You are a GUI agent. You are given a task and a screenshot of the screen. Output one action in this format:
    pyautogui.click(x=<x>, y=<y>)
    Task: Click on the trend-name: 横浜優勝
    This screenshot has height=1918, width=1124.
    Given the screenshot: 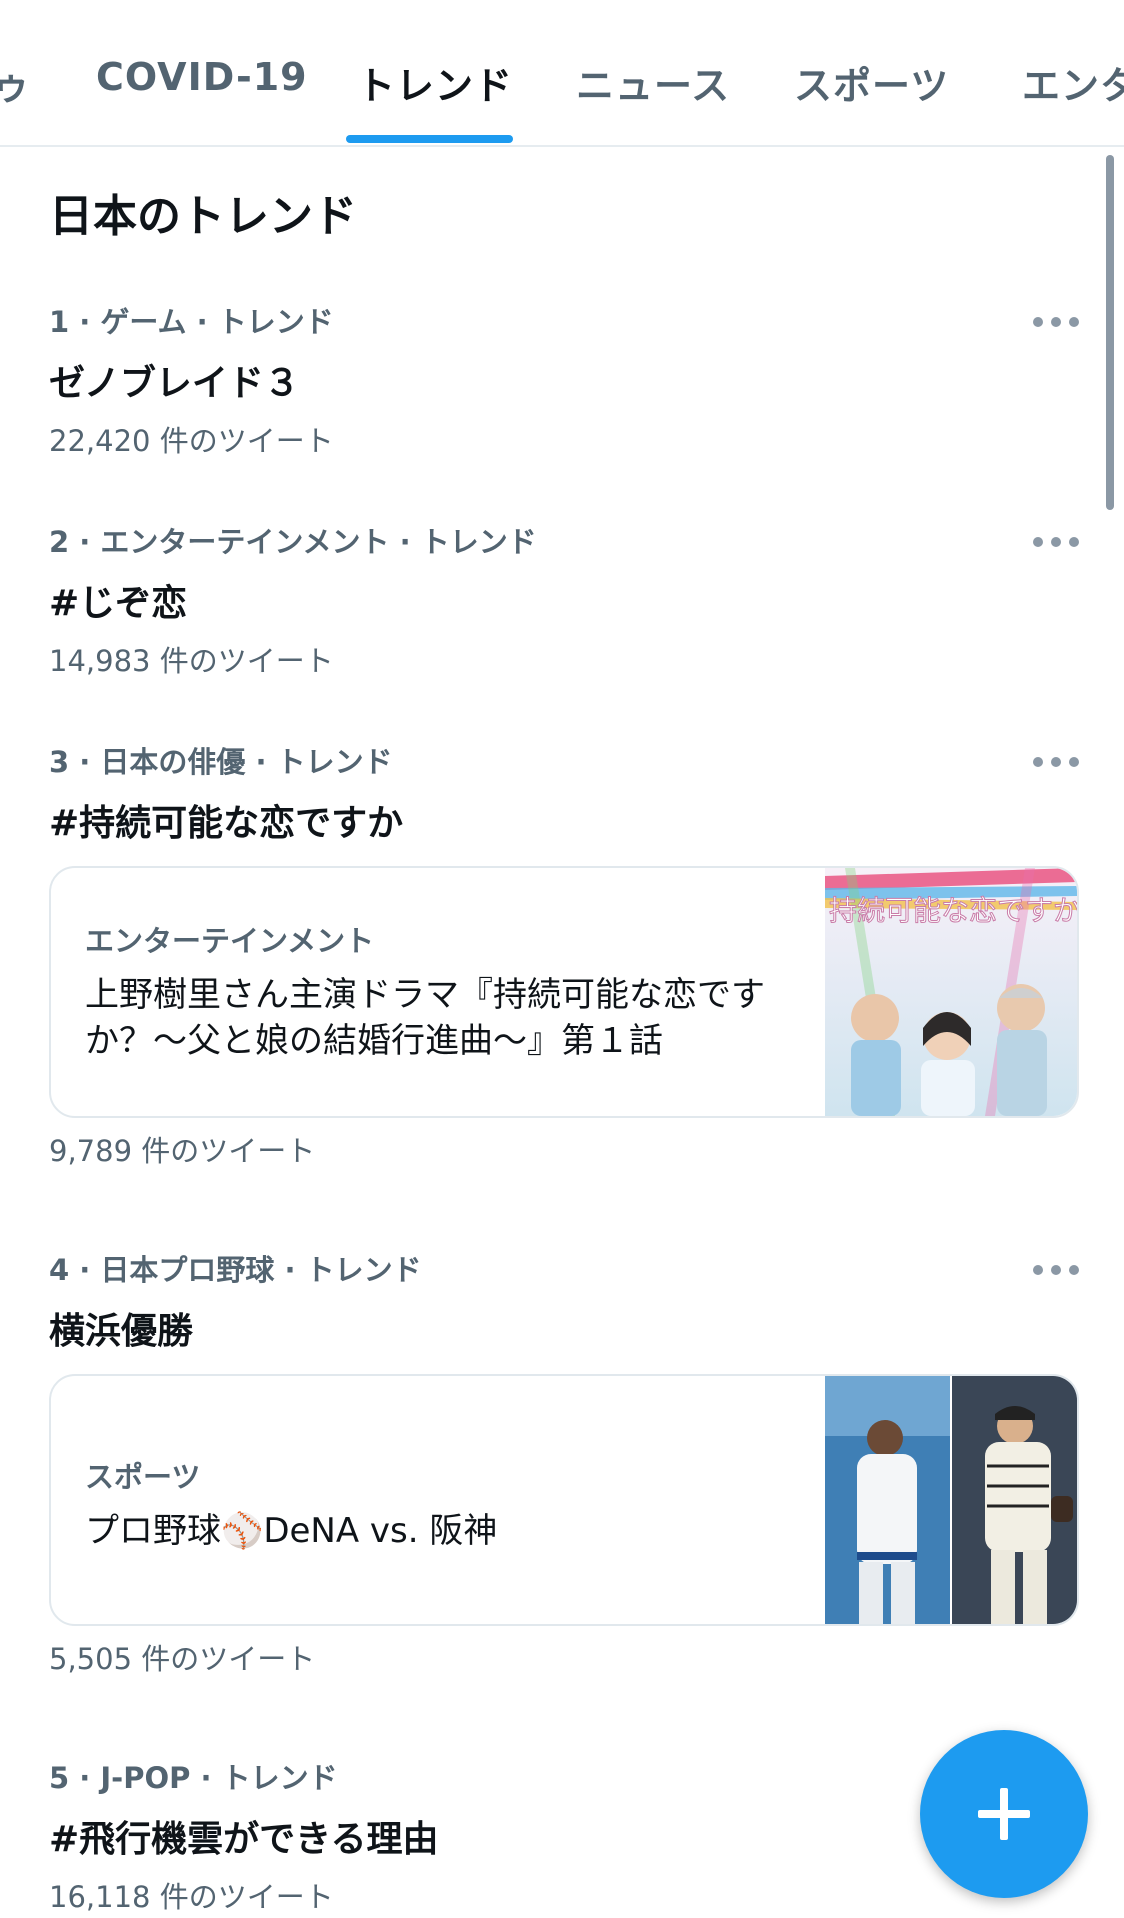 What is the action you would take?
    pyautogui.click(x=121, y=1331)
    